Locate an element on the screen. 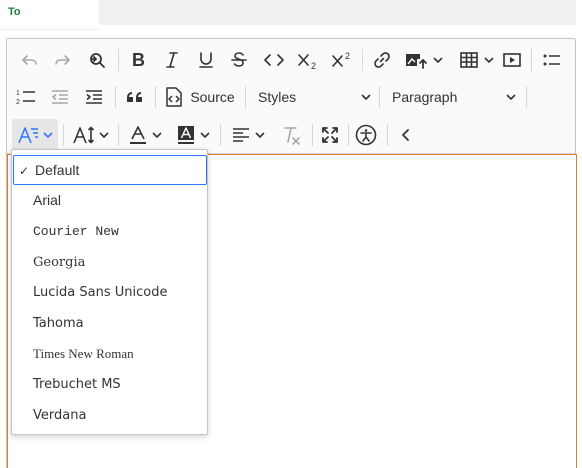  font-option-georgia: Georgia is located at coordinates (109, 262).